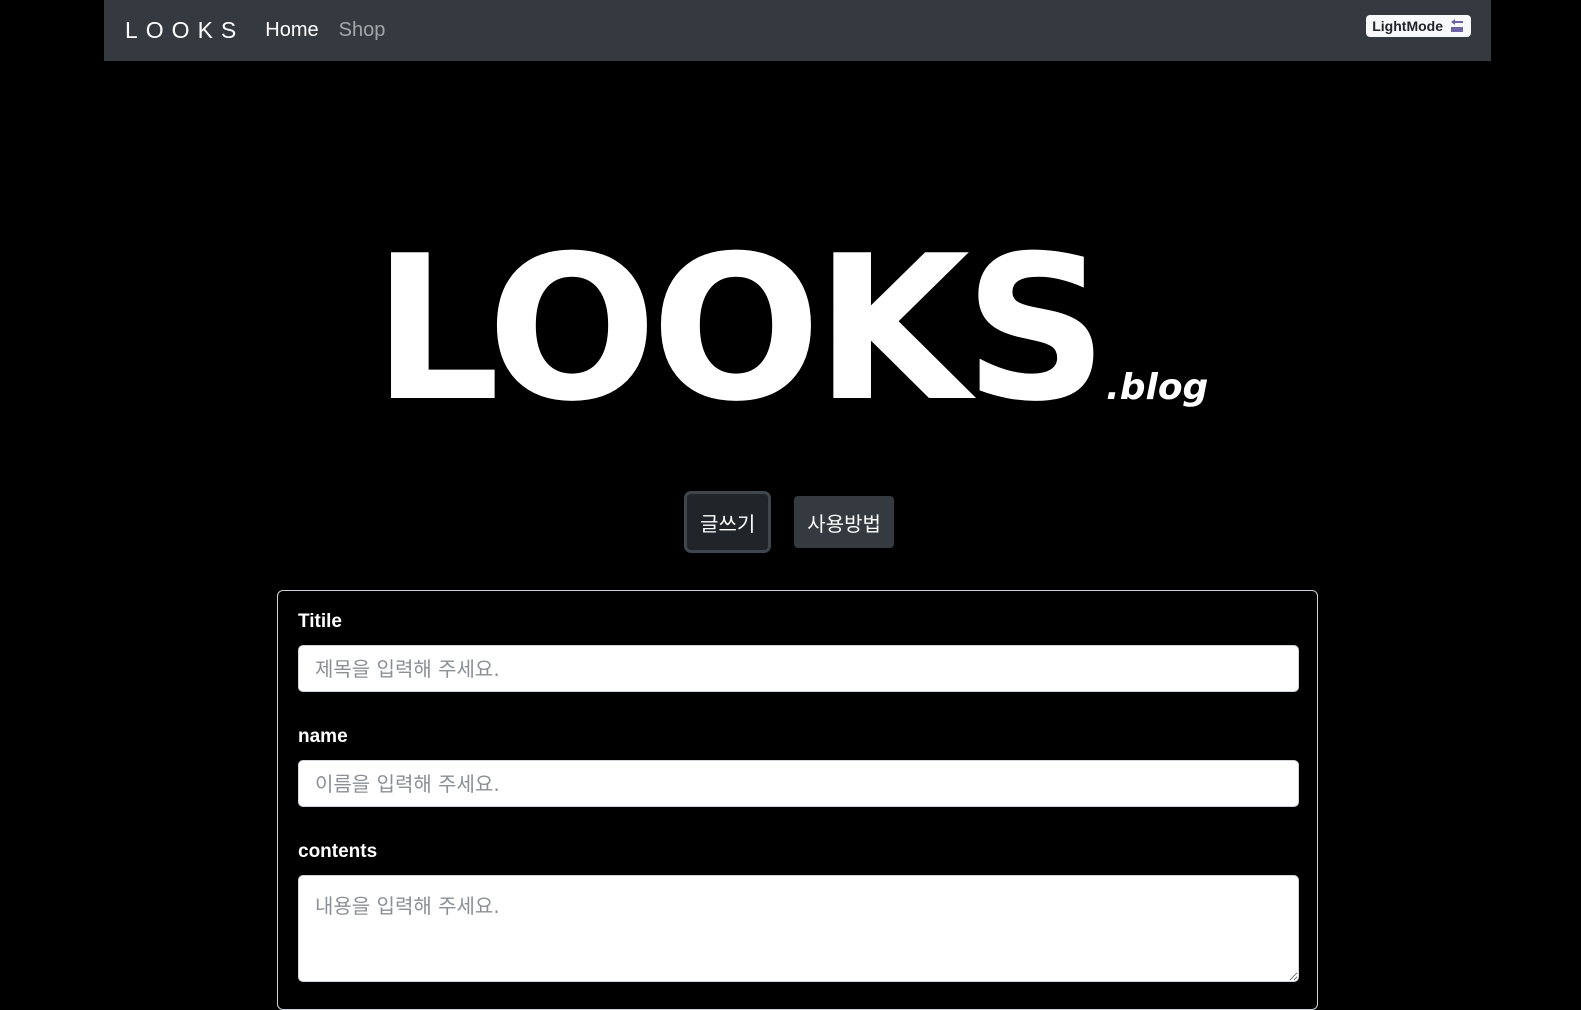 The image size is (1581, 1010). I want to click on light-mode-toggle-button: LightMode, so click(1418, 26).